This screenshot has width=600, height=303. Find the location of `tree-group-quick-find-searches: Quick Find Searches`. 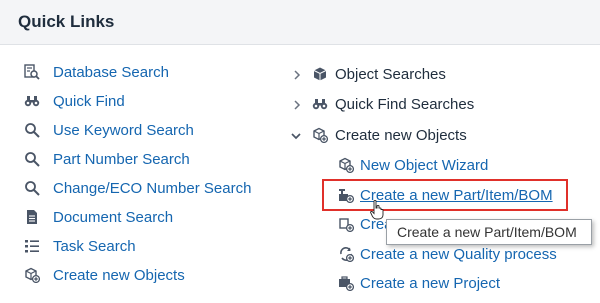

tree-group-quick-find-searches: Quick Find Searches is located at coordinates (393, 104).